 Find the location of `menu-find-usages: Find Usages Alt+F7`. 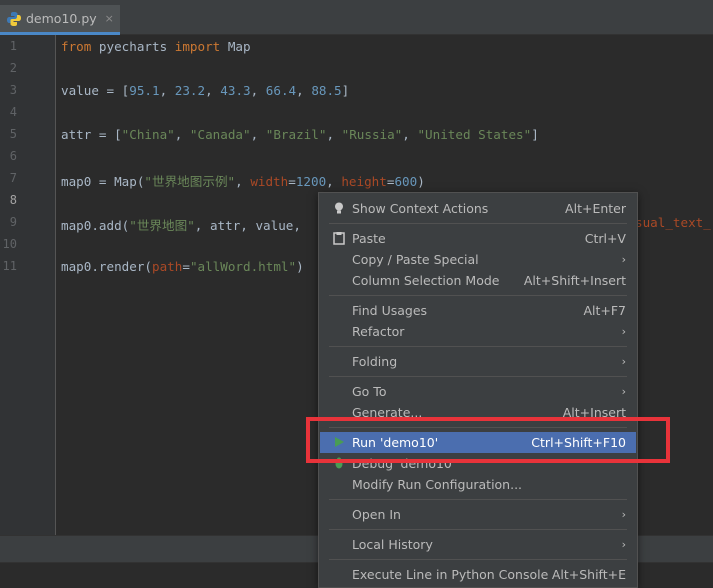

menu-find-usages: Find Usages Alt+F7 is located at coordinates (478, 310).